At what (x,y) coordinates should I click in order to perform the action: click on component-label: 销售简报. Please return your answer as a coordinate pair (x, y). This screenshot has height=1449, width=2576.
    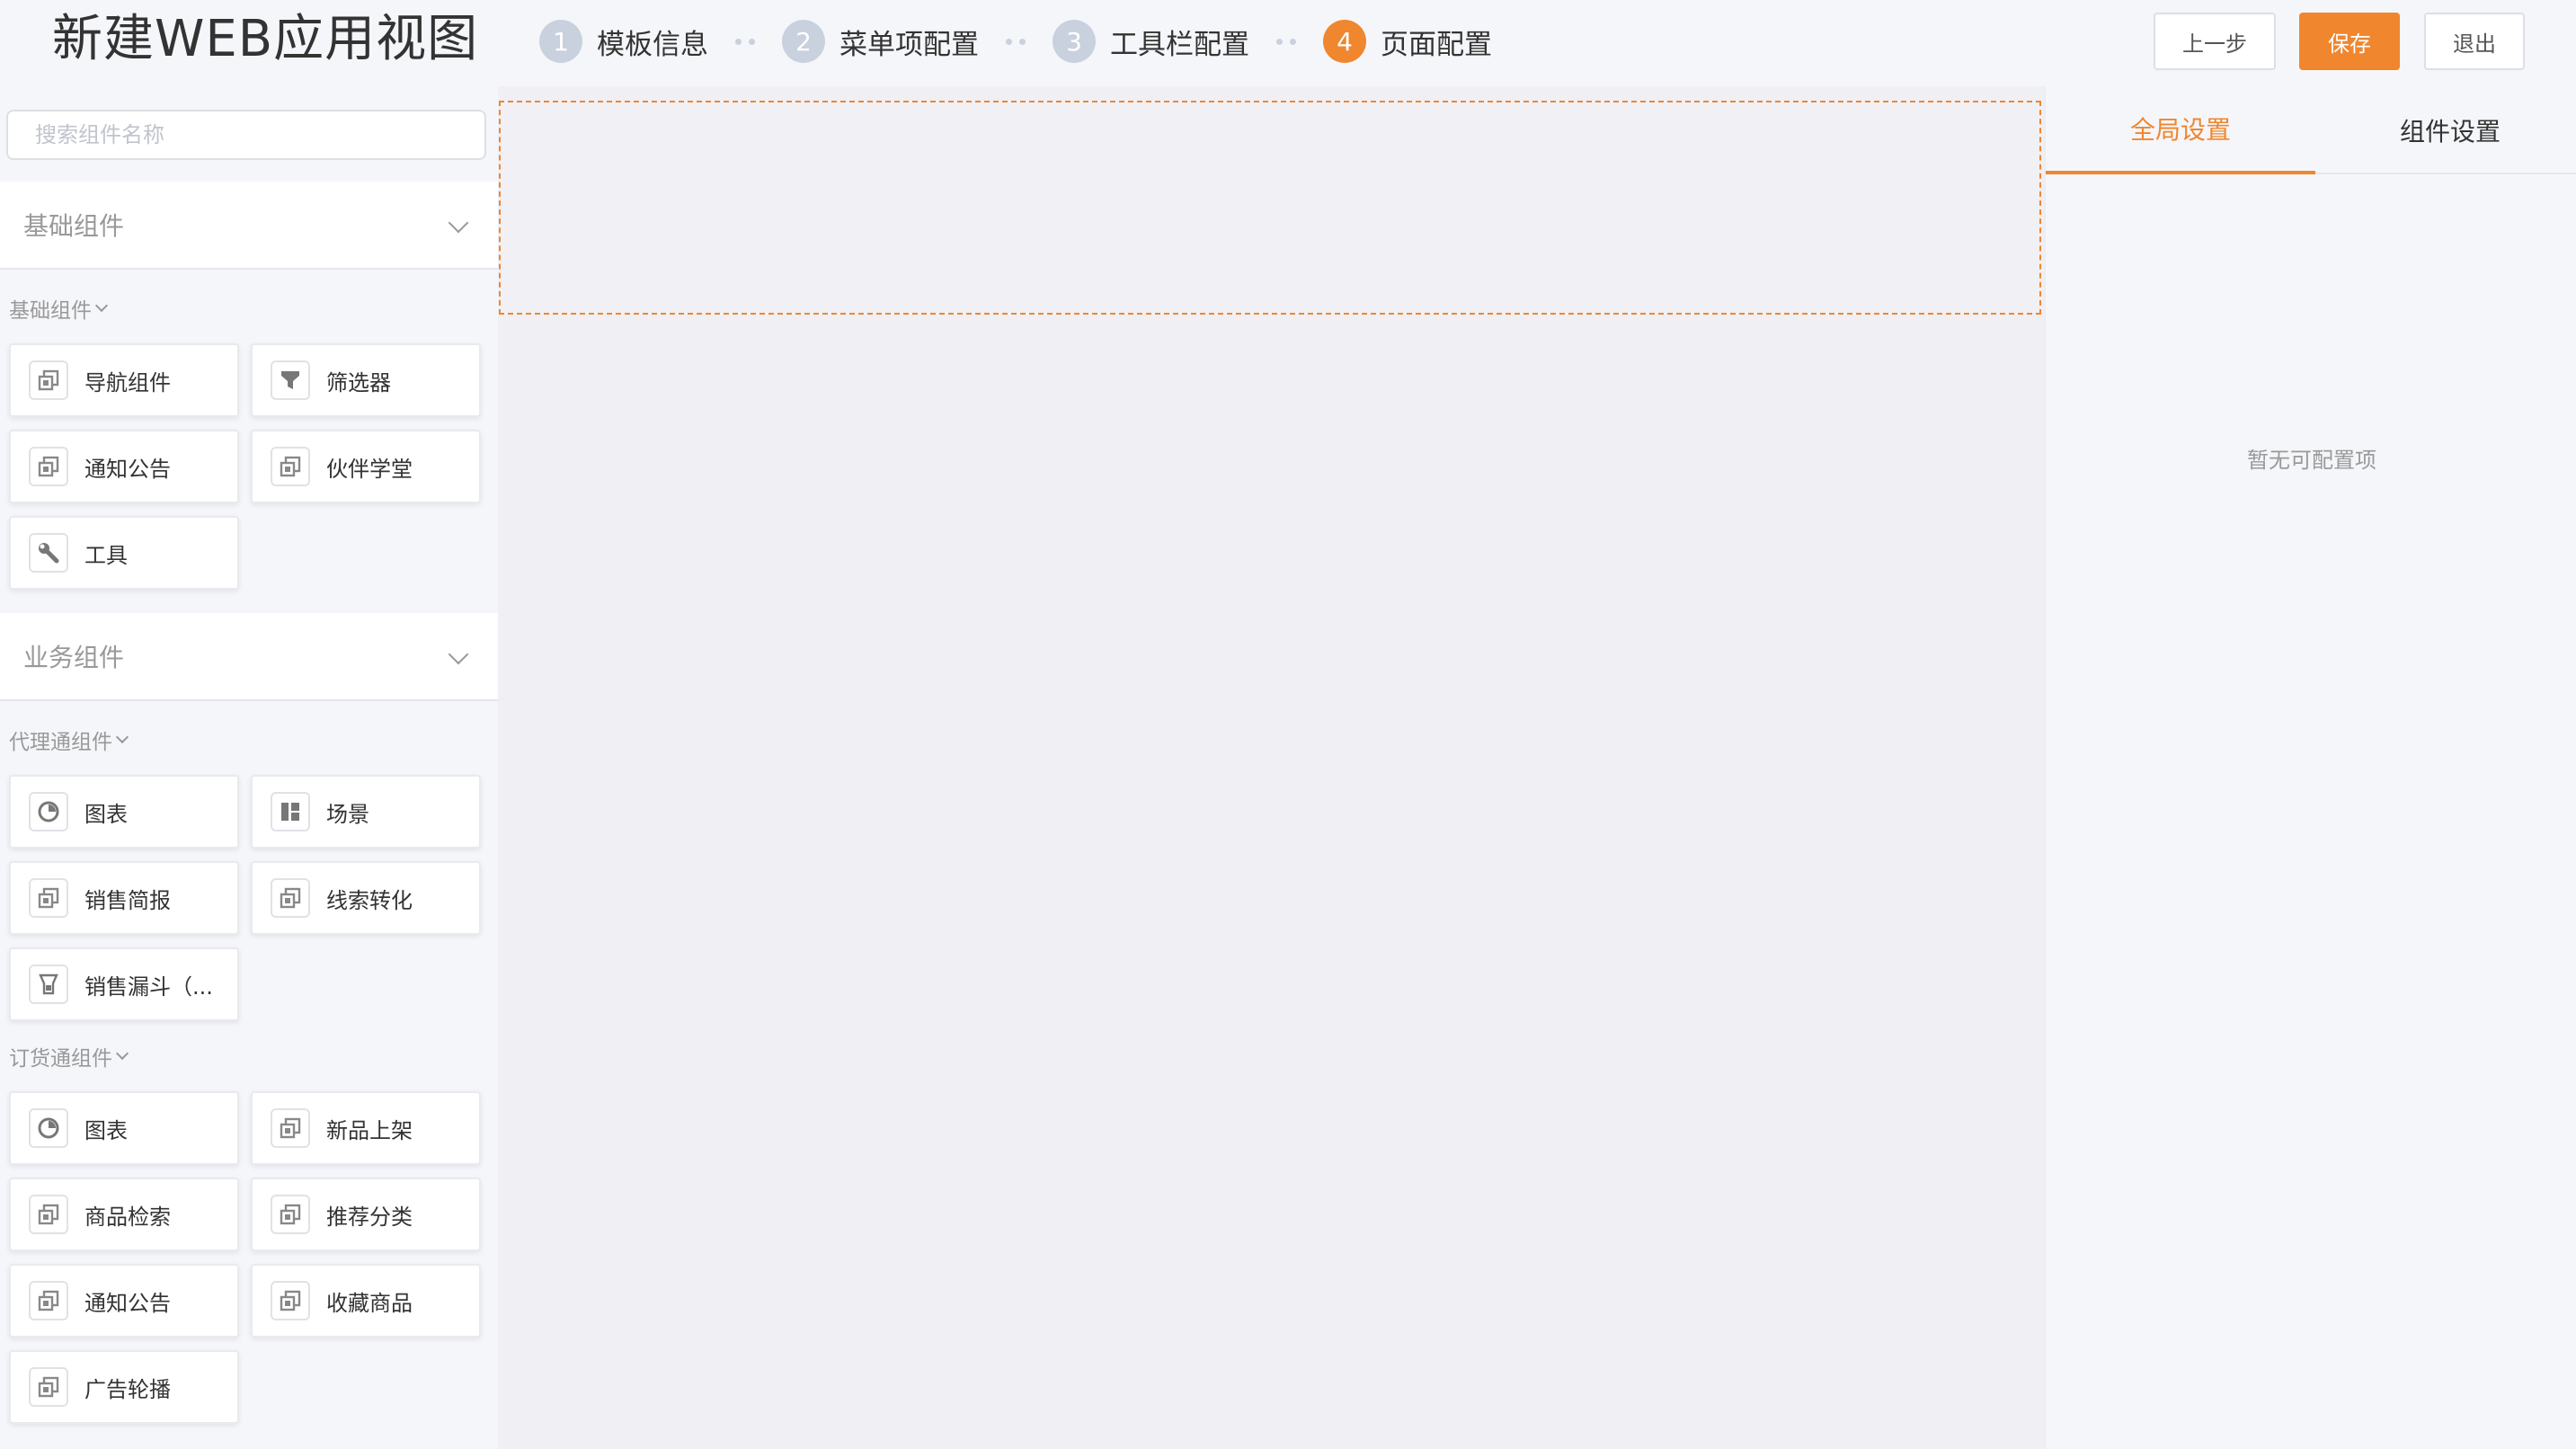
    Looking at the image, I should click on (127, 900).